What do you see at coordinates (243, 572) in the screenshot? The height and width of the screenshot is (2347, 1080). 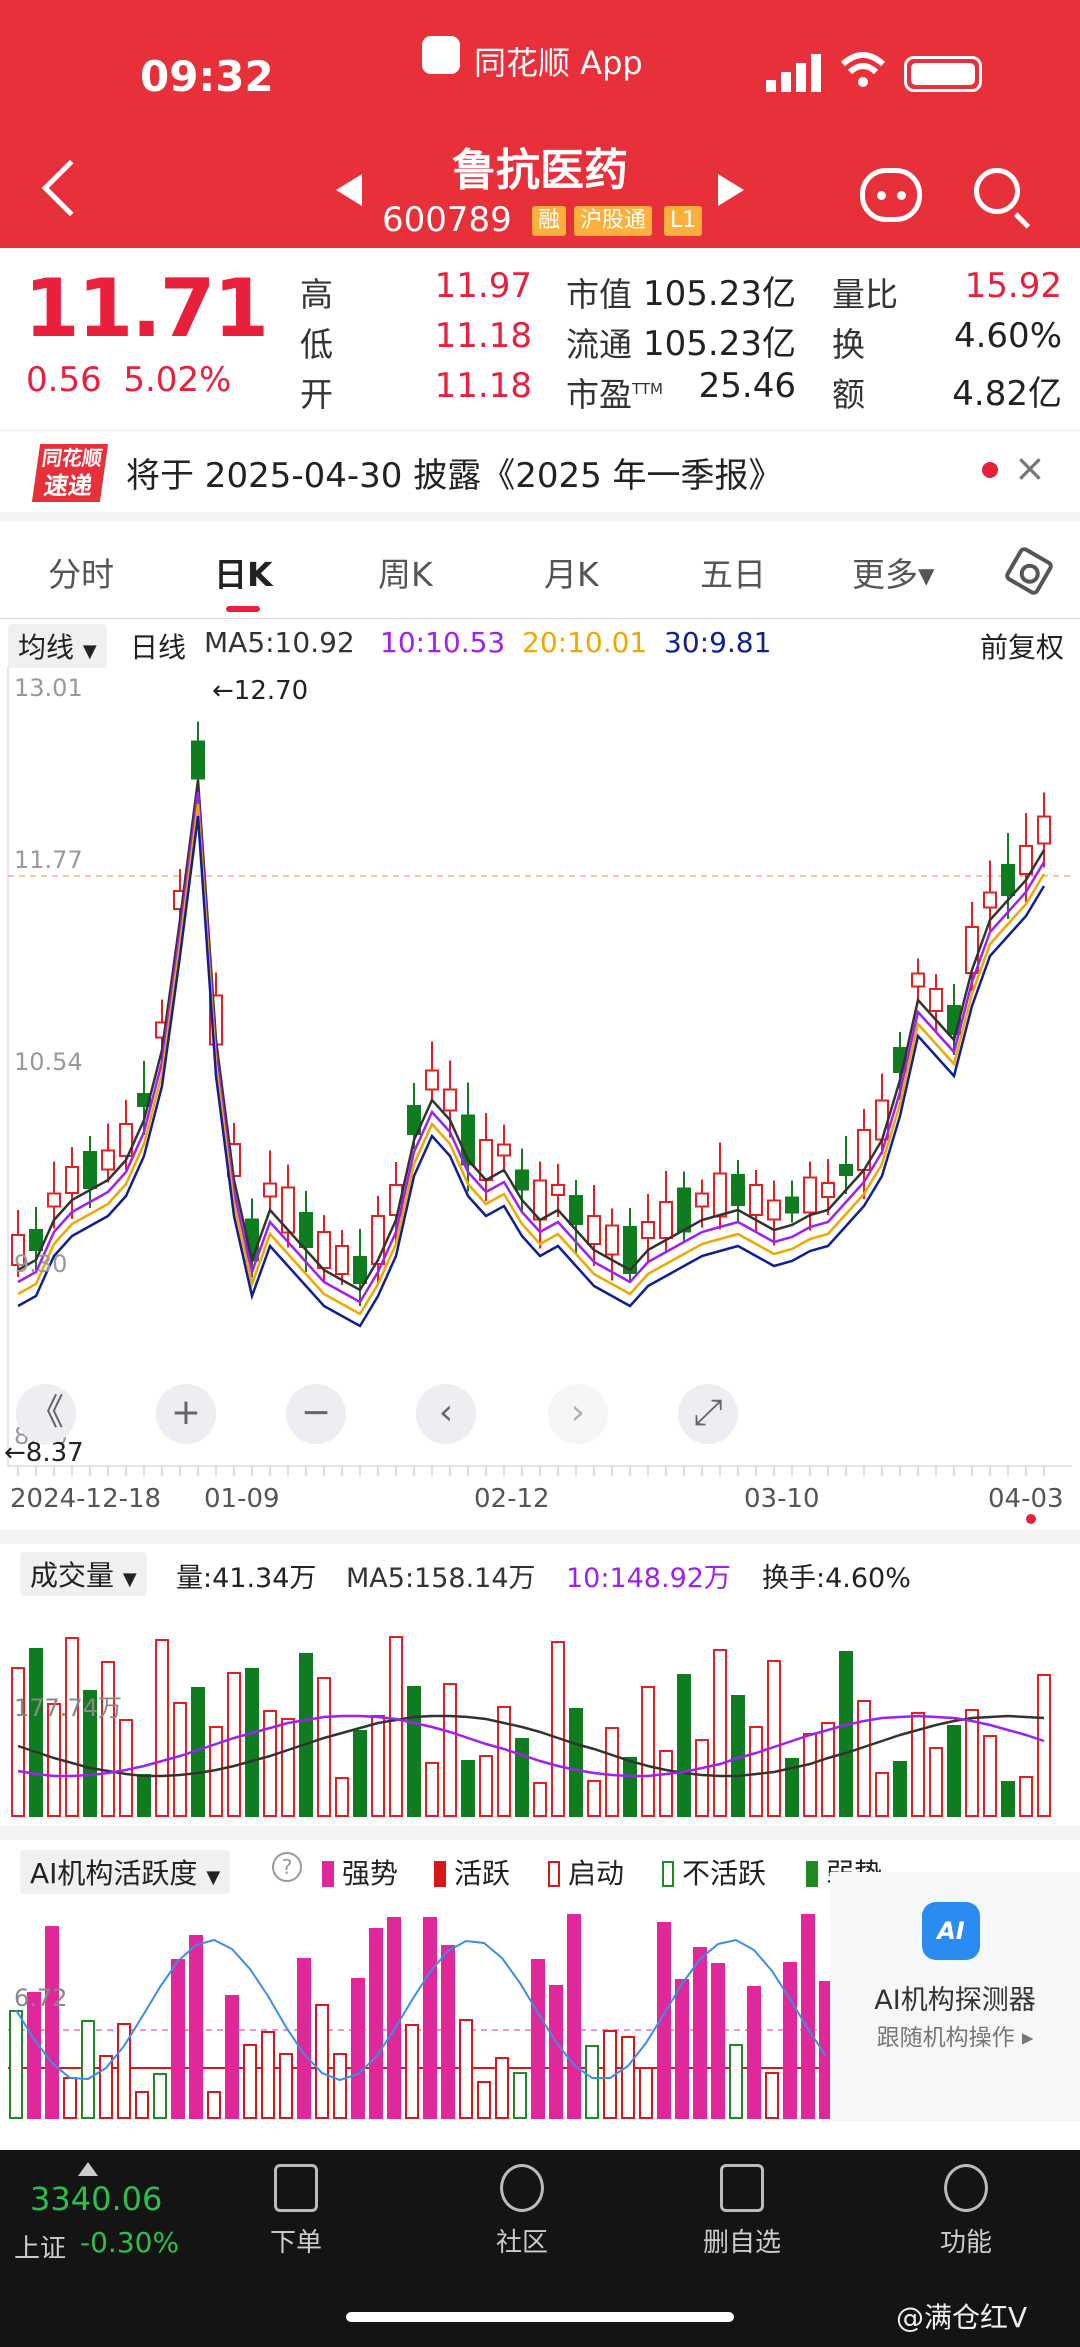 I see `tab-daily-k: 日K` at bounding box center [243, 572].